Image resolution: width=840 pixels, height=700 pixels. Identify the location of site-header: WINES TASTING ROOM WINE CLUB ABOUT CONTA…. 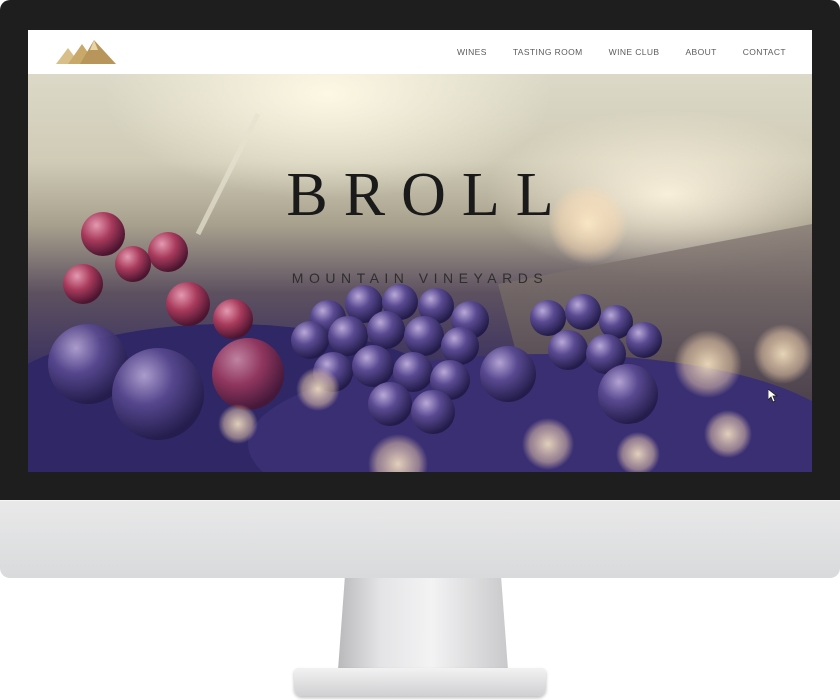
(420, 52).